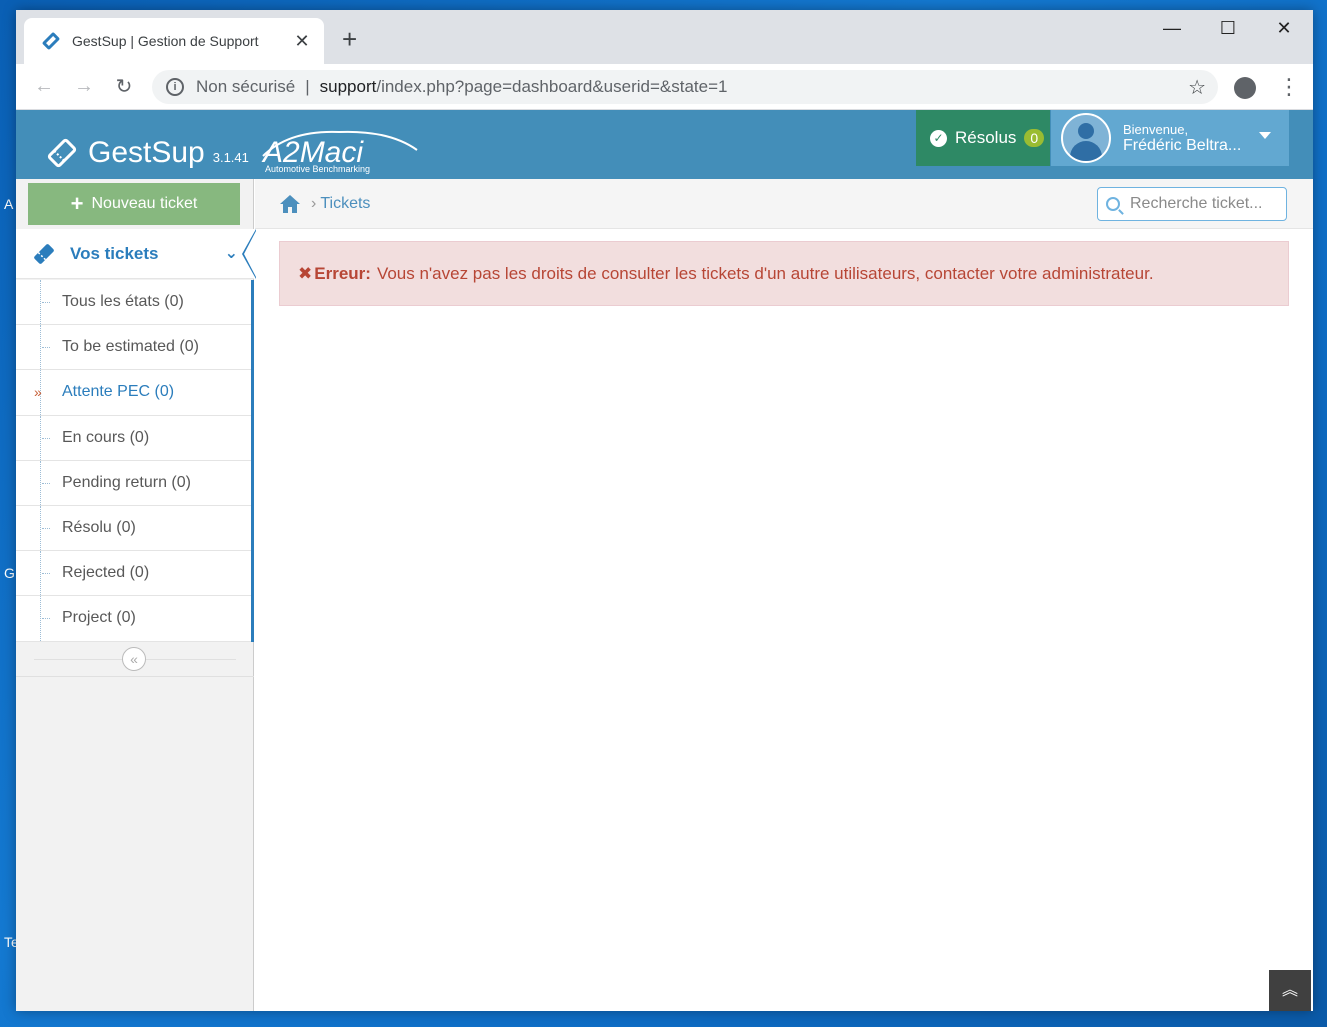 This screenshot has height=1027, width=1327. Describe the element at coordinates (349, 39) in the screenshot. I see `new-tab-button: +` at that location.